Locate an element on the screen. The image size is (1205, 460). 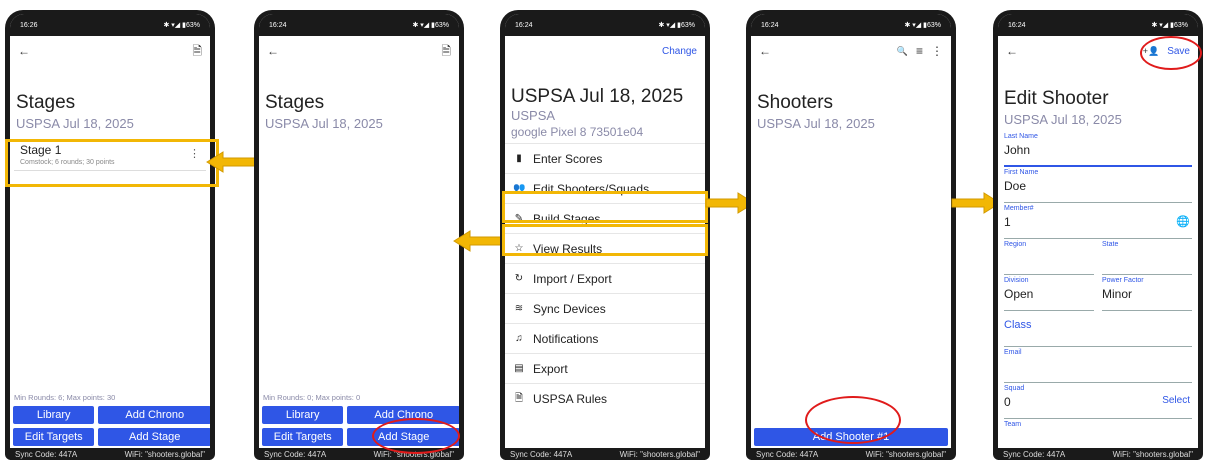
people-icon: 👥 is located at coordinates (519, 188).